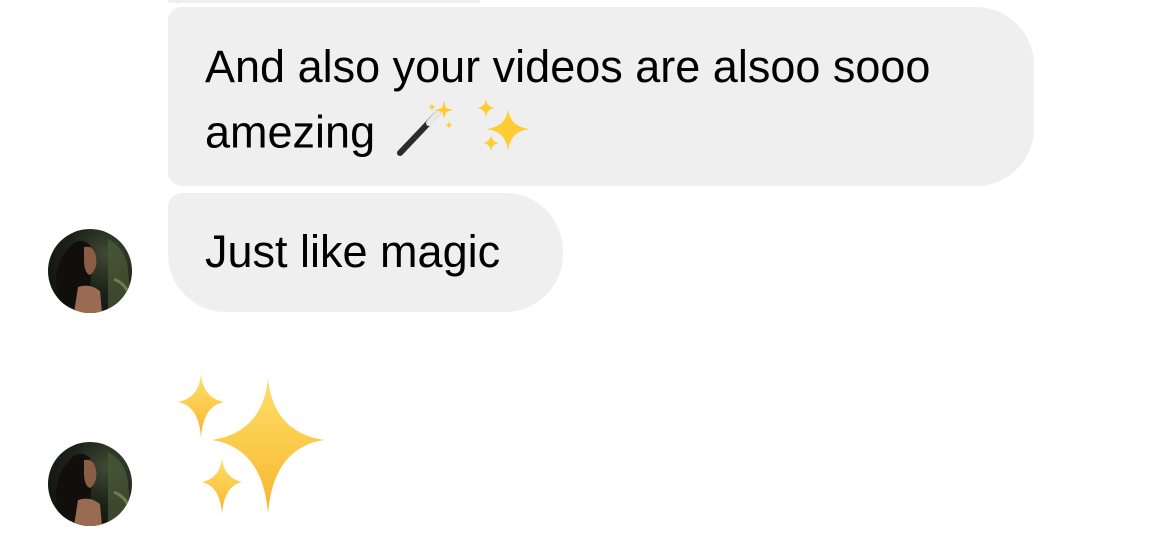  What do you see at coordinates (324, 1) in the screenshot?
I see `previous-message-bubble-edge` at bounding box center [324, 1].